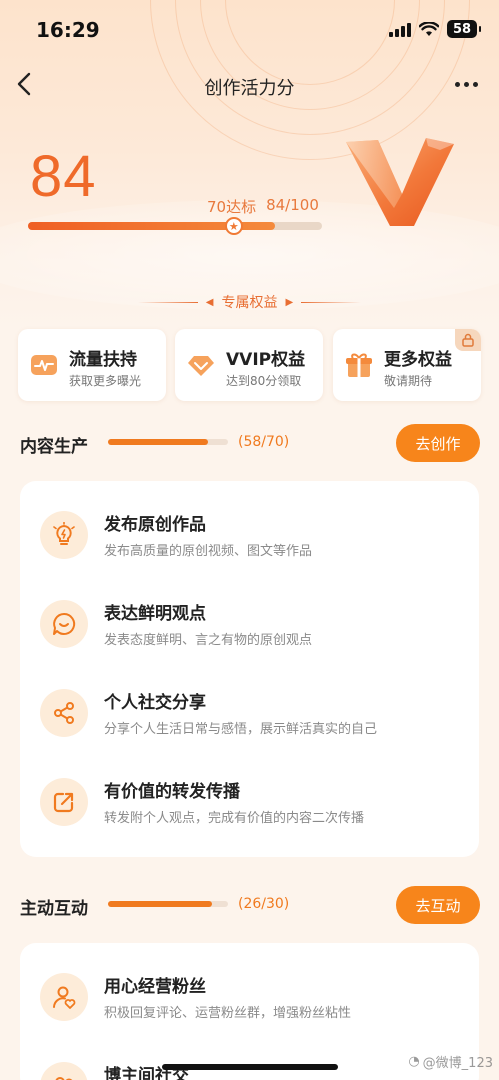 The image size is (499, 1080). I want to click on task-description: 发布高质量的原创视频、图文等作品, so click(208, 551).